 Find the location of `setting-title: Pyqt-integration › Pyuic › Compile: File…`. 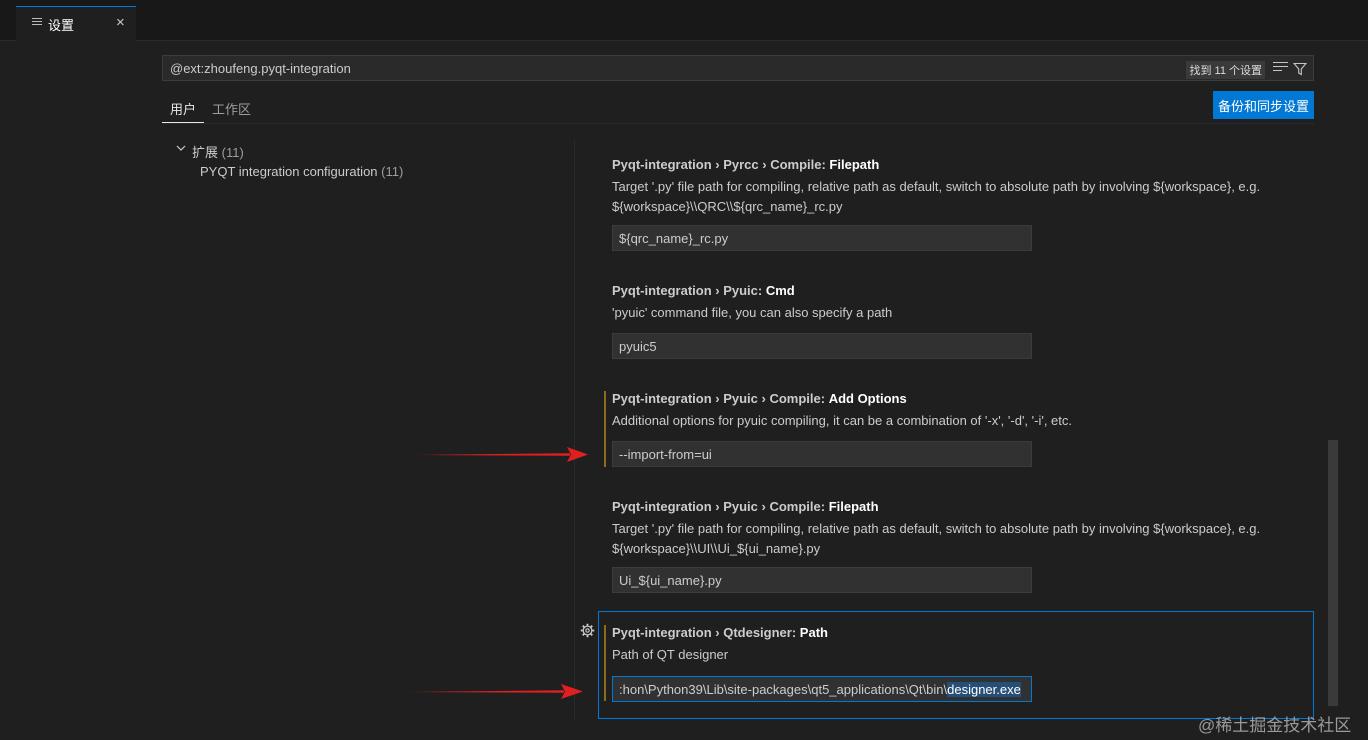

setting-title: Pyqt-integration › Pyuic › Compile: File… is located at coordinates (745, 506).